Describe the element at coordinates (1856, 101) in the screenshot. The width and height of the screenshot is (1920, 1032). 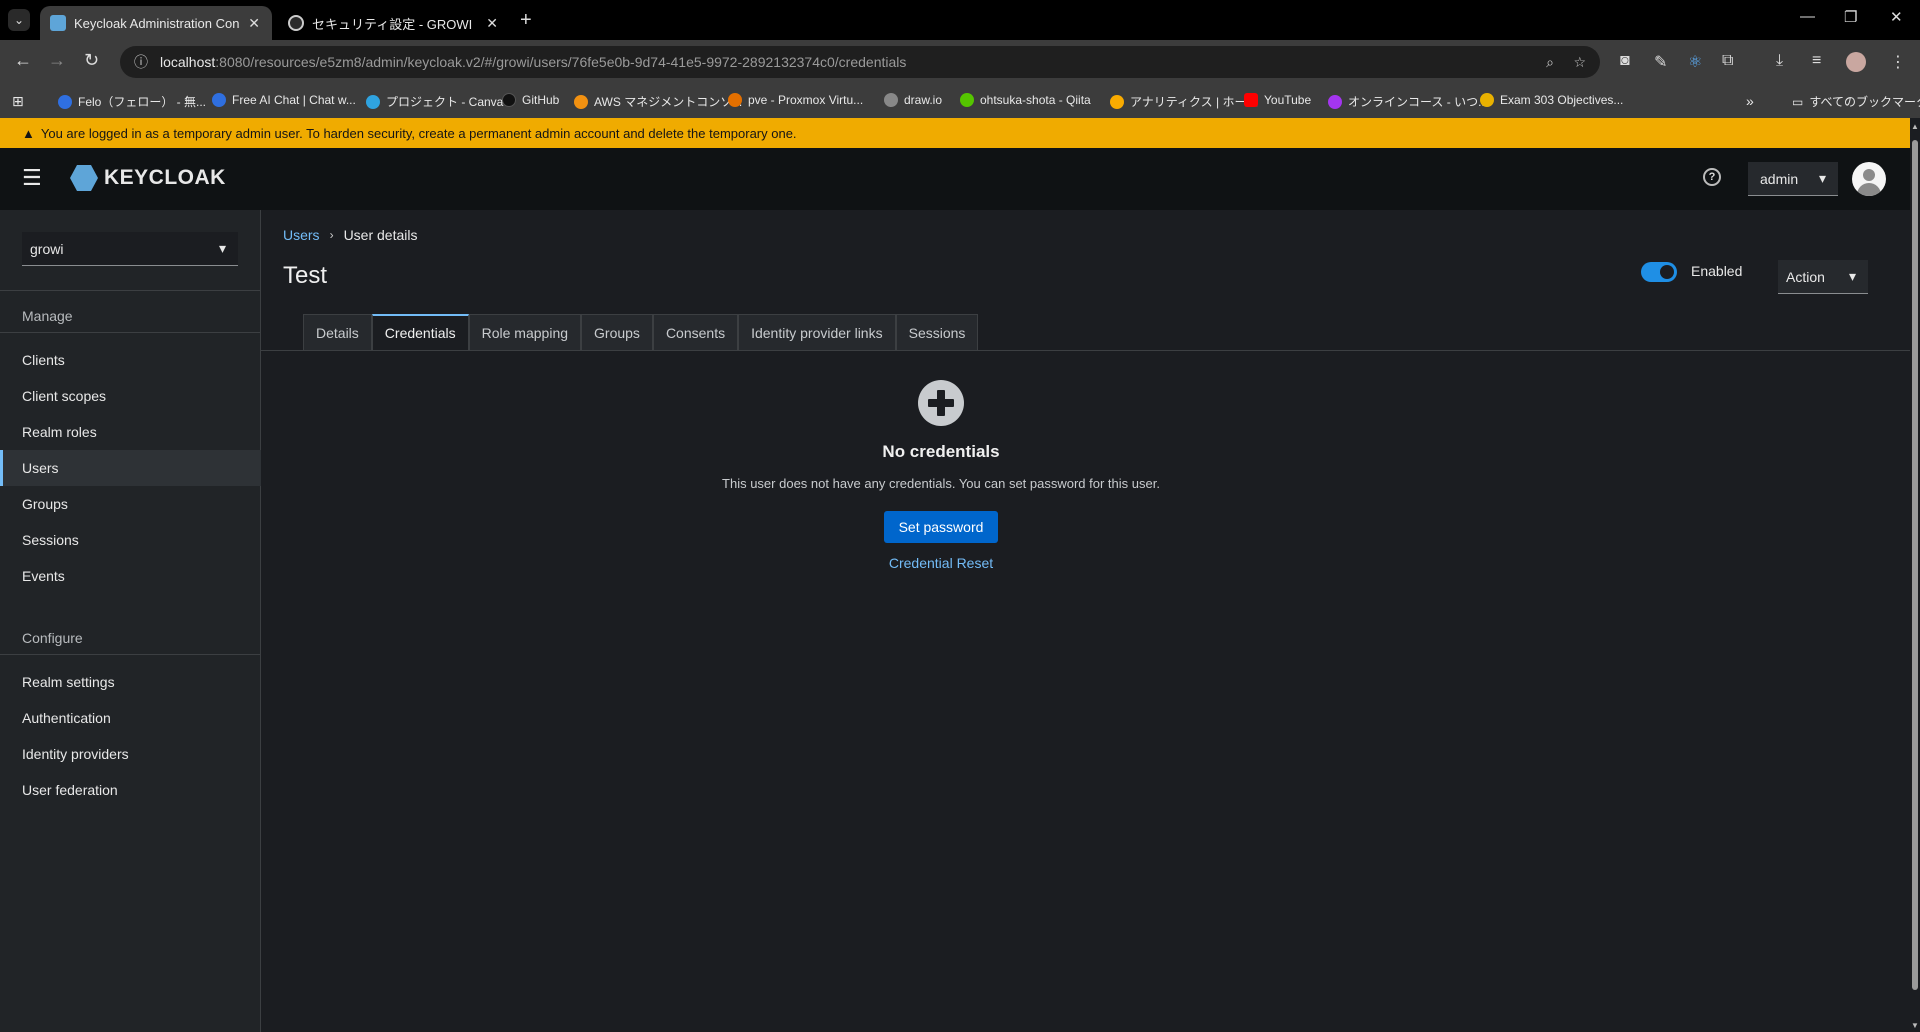
I see `bookmarks-folder: ▭ すべてのブックマーク` at that location.